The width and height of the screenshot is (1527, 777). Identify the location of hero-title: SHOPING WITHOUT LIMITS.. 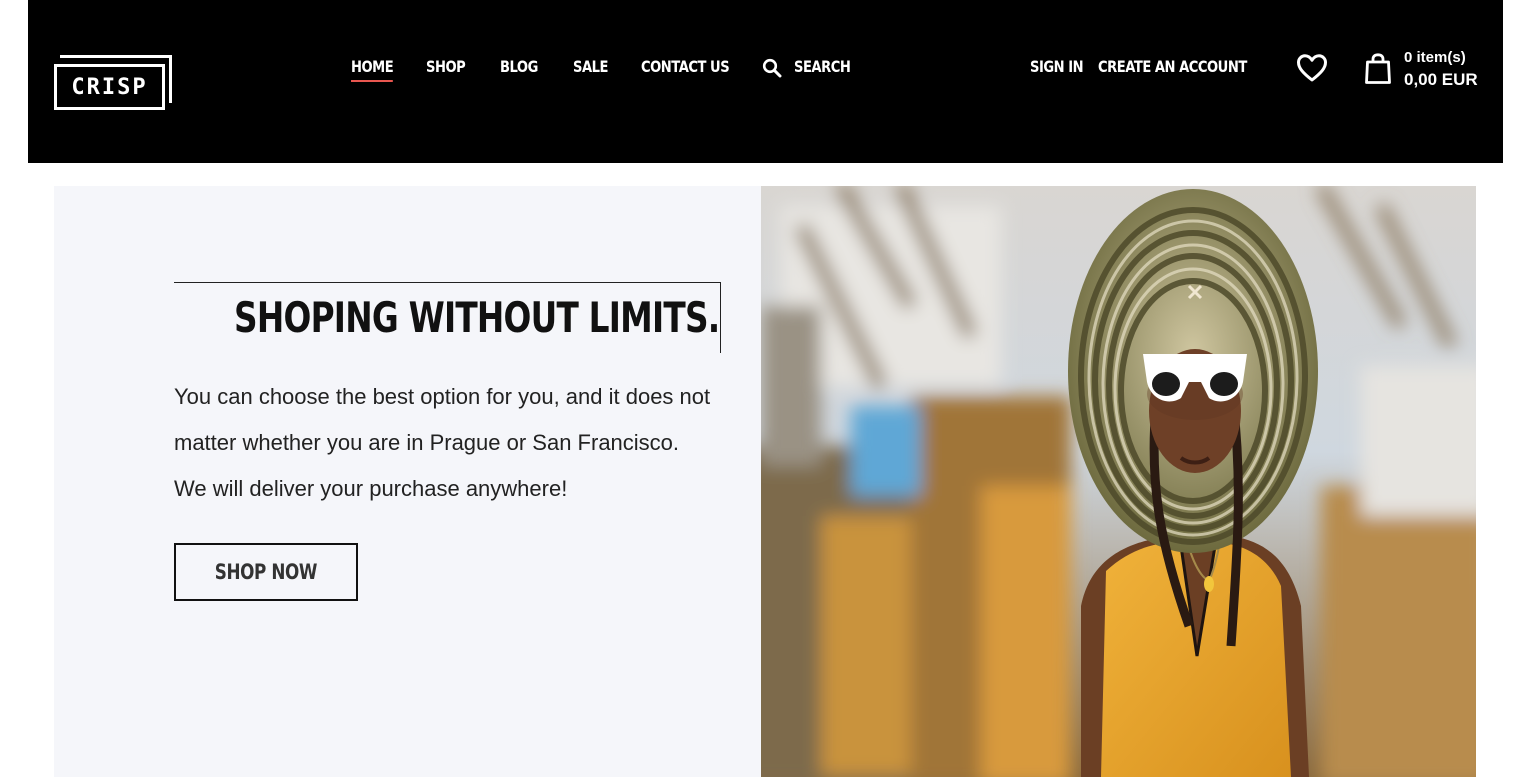
(477, 317).